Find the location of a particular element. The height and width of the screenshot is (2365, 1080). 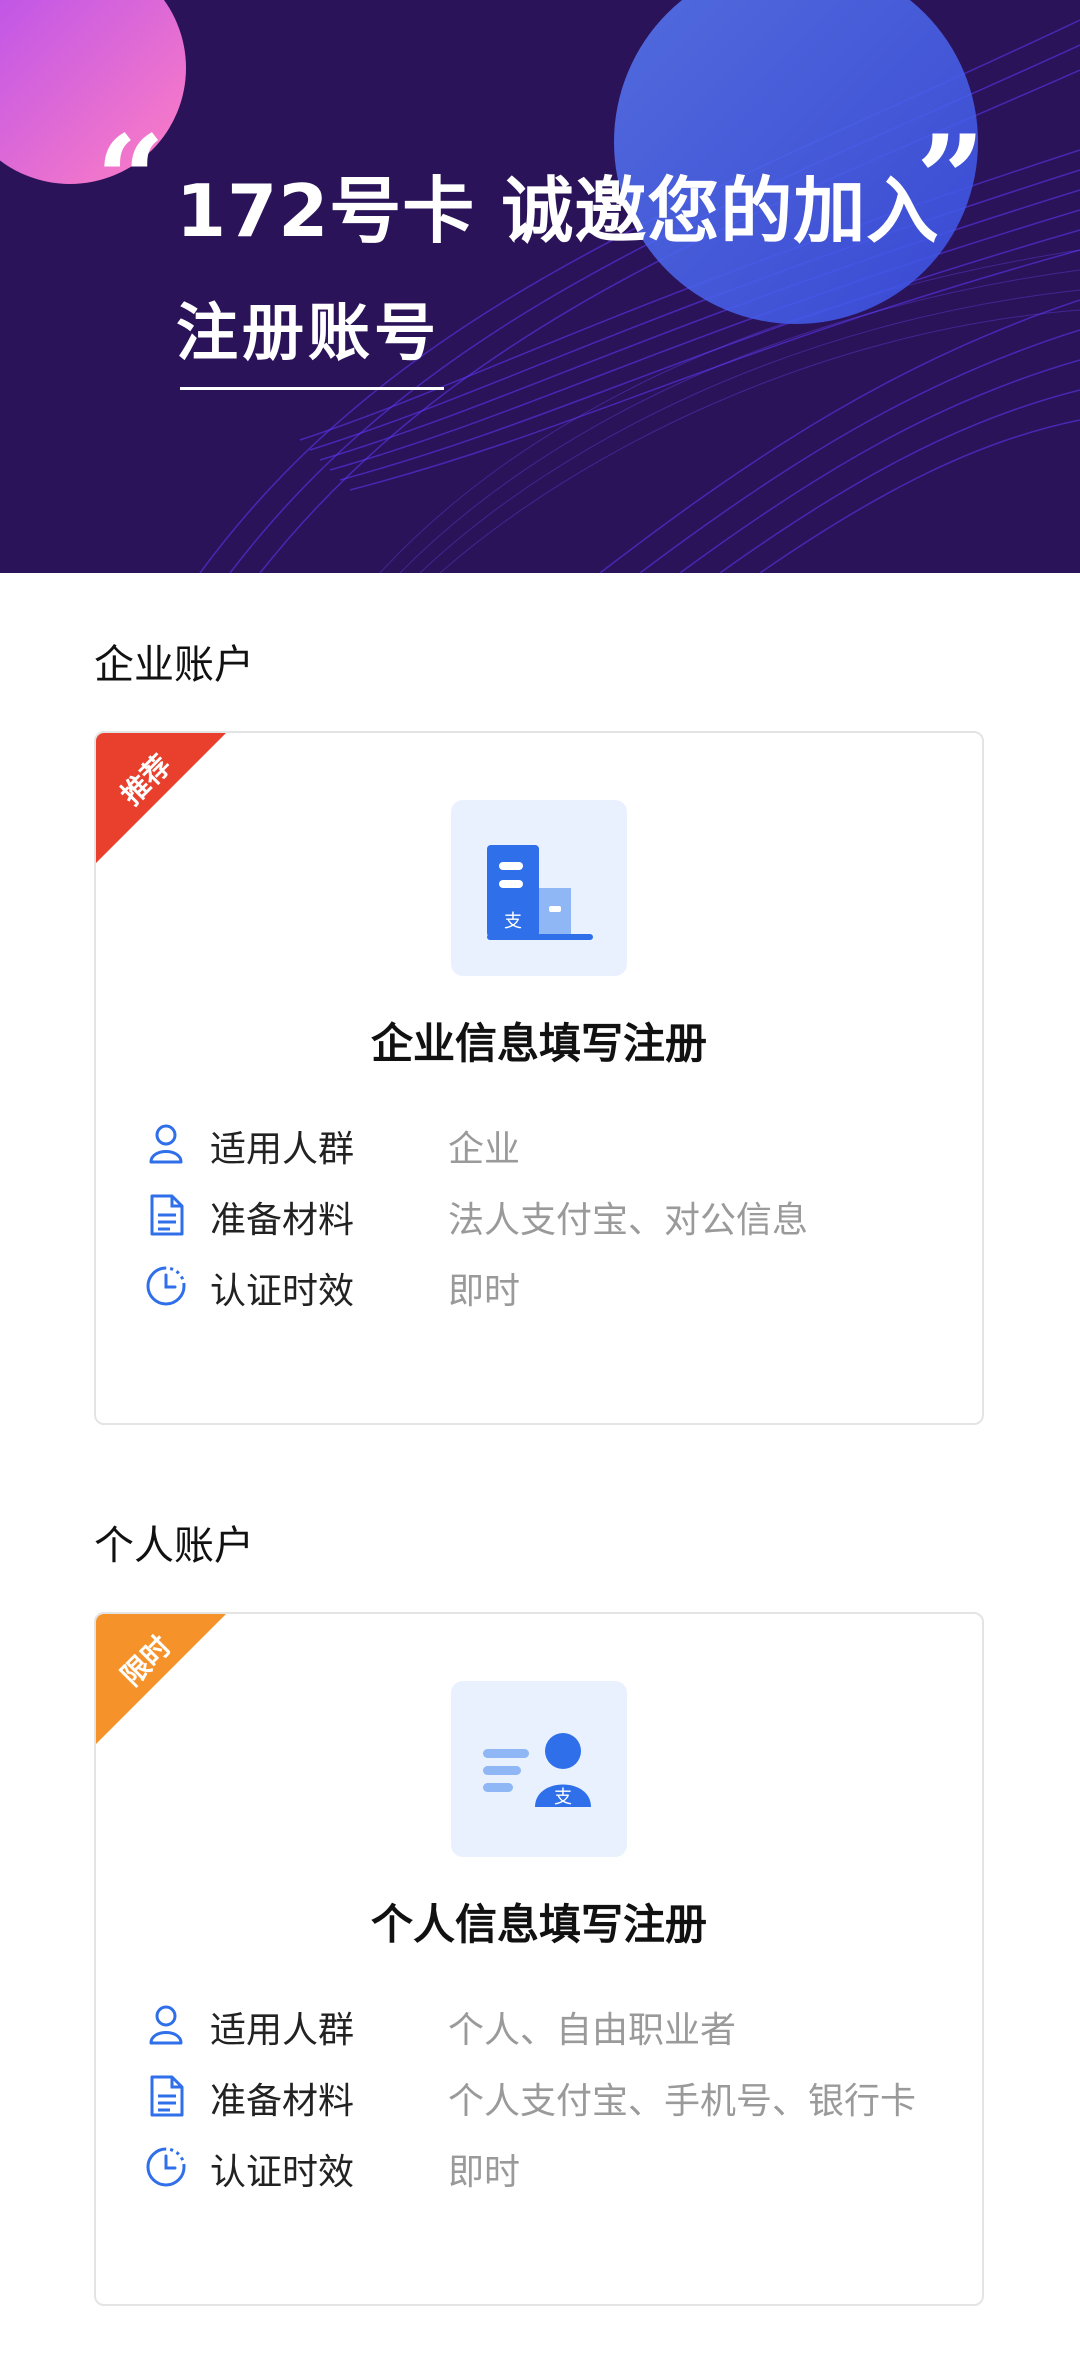

quote-open-mark: “ is located at coordinates (131, 179).